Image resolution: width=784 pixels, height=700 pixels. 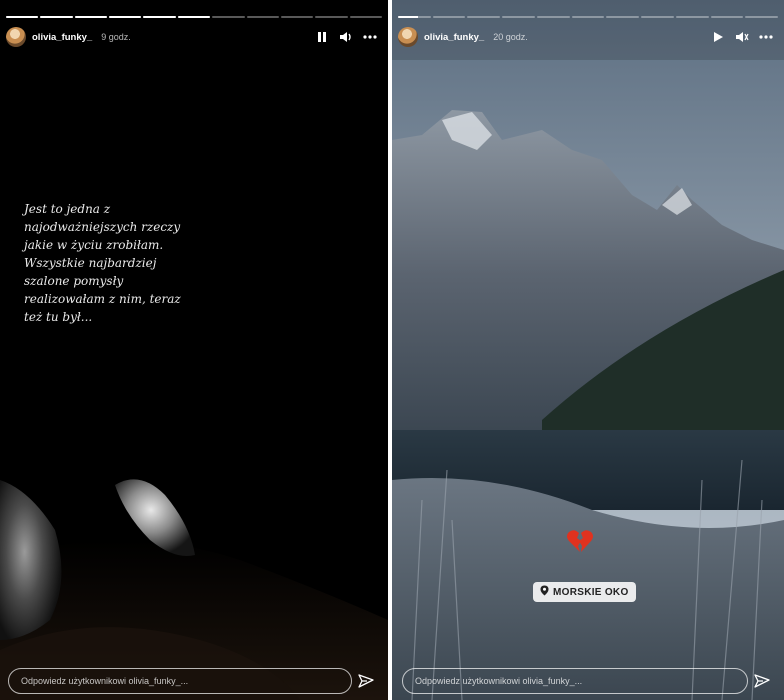 I want to click on timestamp: 9 godz., so click(x=116, y=37).